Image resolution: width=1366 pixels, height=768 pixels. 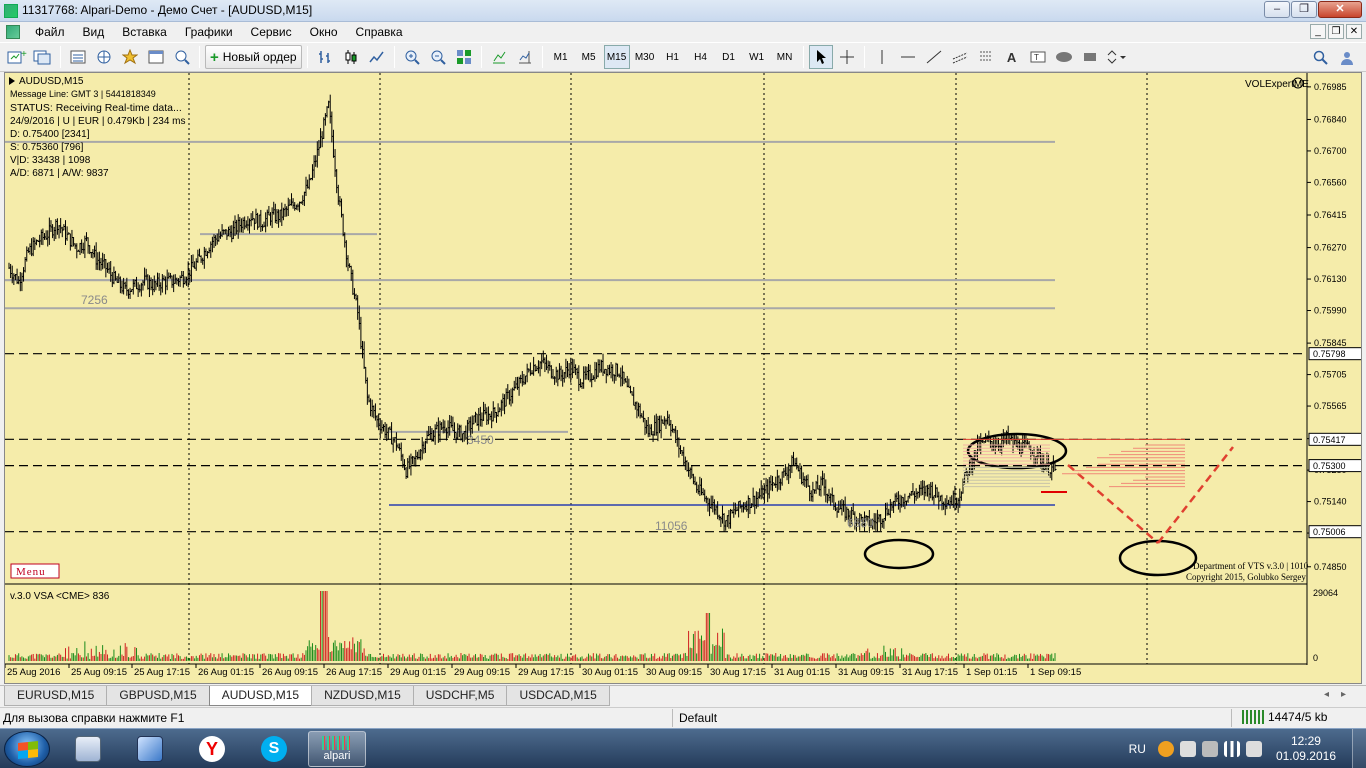 What do you see at coordinates (1329, 440) in the screenshot?
I see `price-label-highlight: 0.75417` at bounding box center [1329, 440].